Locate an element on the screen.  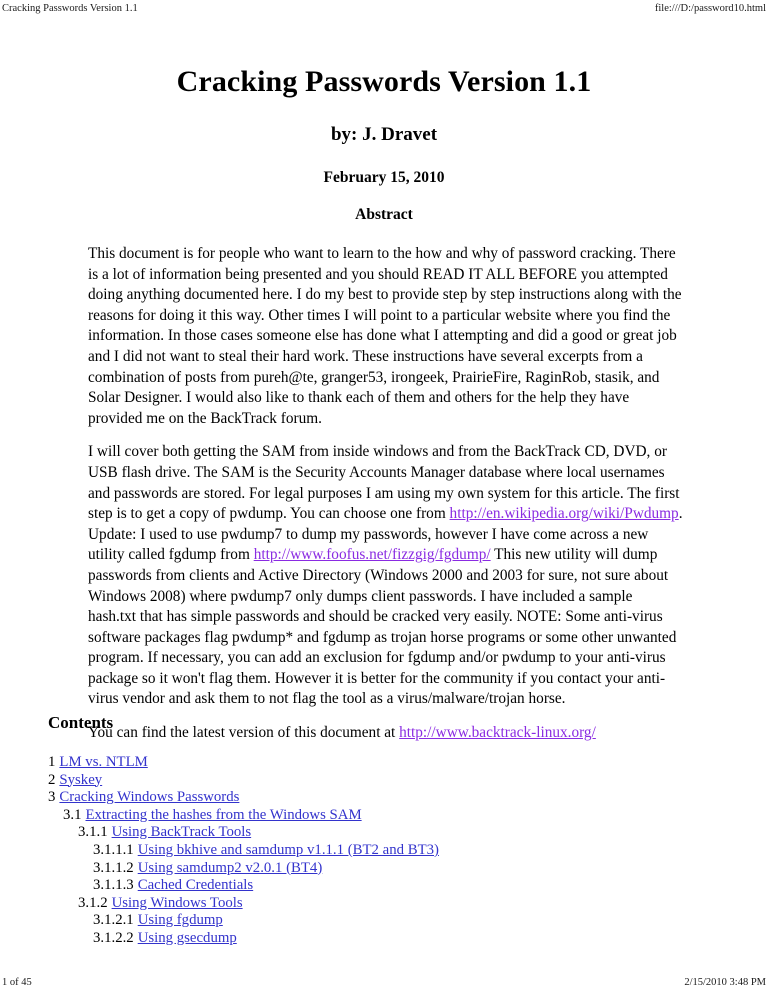
link-backtrack-linux: http://www.backtrack-linux.org/ is located at coordinates (497, 732).